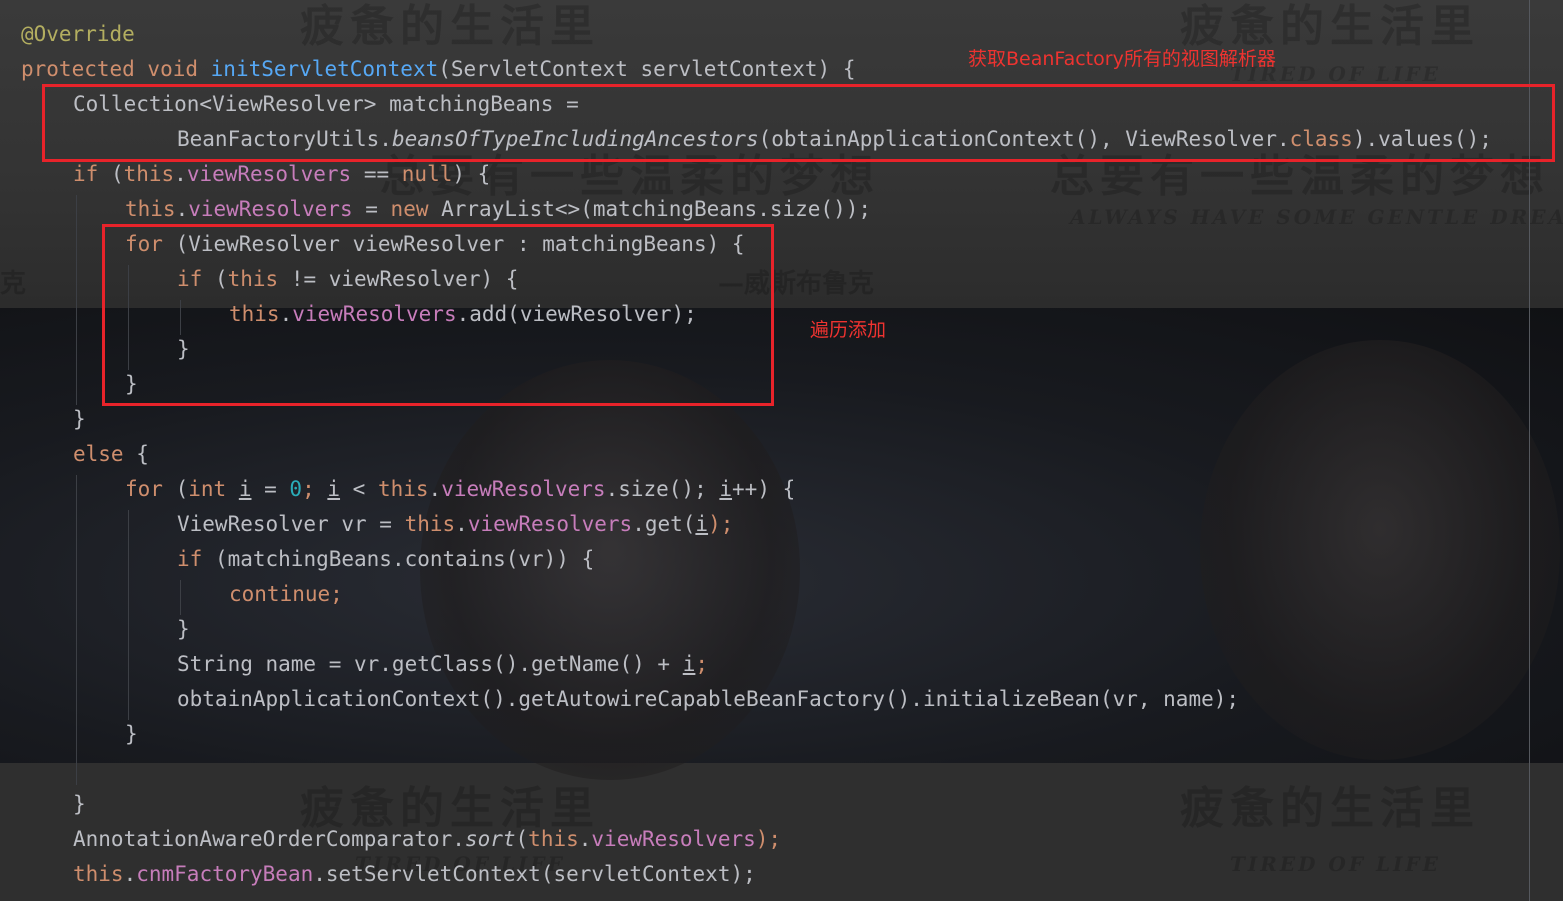 The image size is (1563, 901). I want to click on code-line-21: }, so click(131, 734).